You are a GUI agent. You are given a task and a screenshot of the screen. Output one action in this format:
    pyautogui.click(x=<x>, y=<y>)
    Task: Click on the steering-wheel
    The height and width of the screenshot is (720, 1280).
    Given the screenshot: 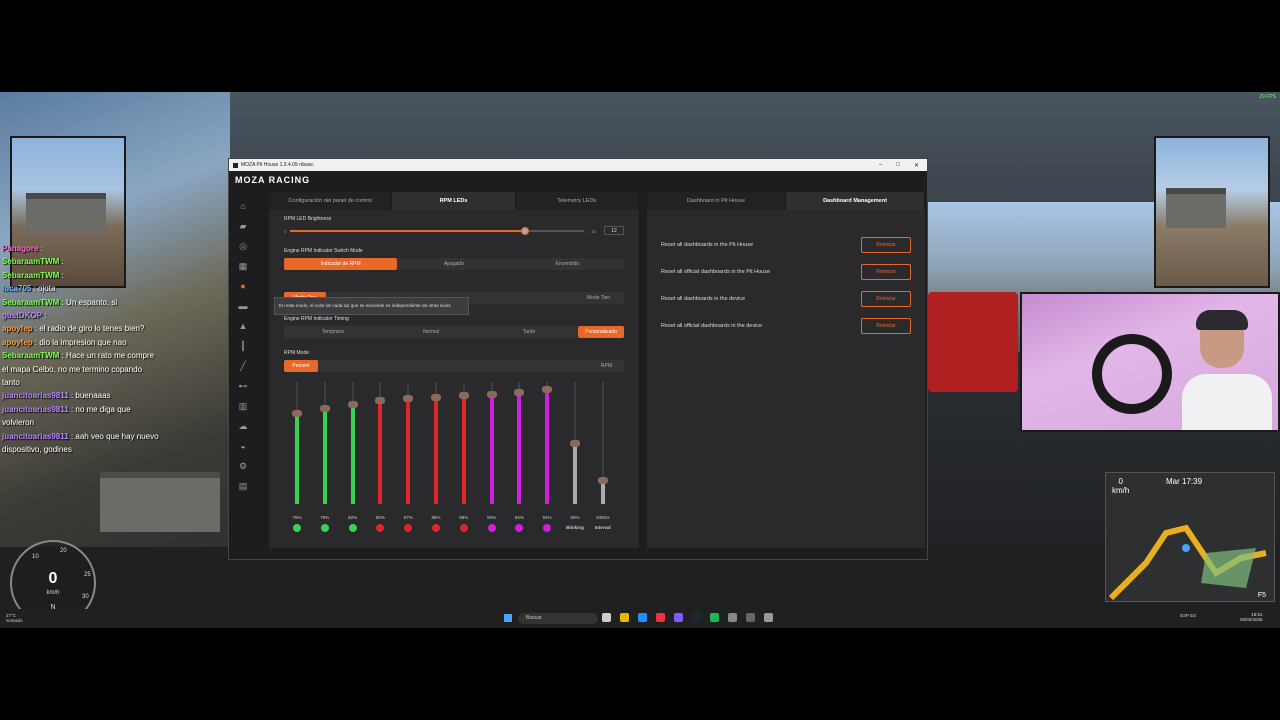 What is the action you would take?
    pyautogui.click(x=1132, y=374)
    